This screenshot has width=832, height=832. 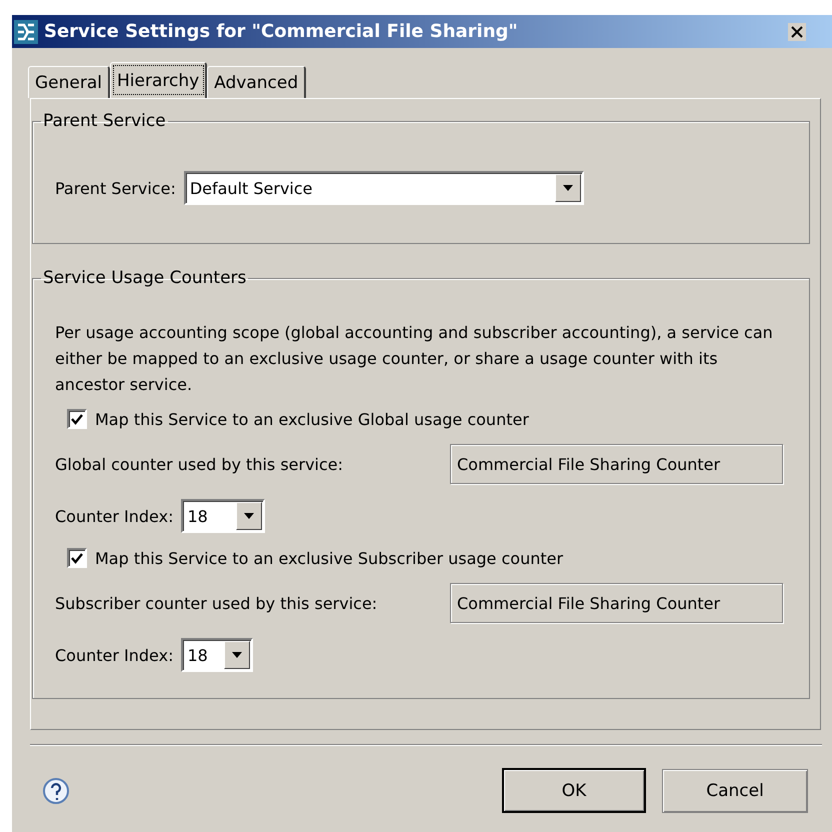 What do you see at coordinates (384, 188) in the screenshot?
I see `dropdown: Default Service` at bounding box center [384, 188].